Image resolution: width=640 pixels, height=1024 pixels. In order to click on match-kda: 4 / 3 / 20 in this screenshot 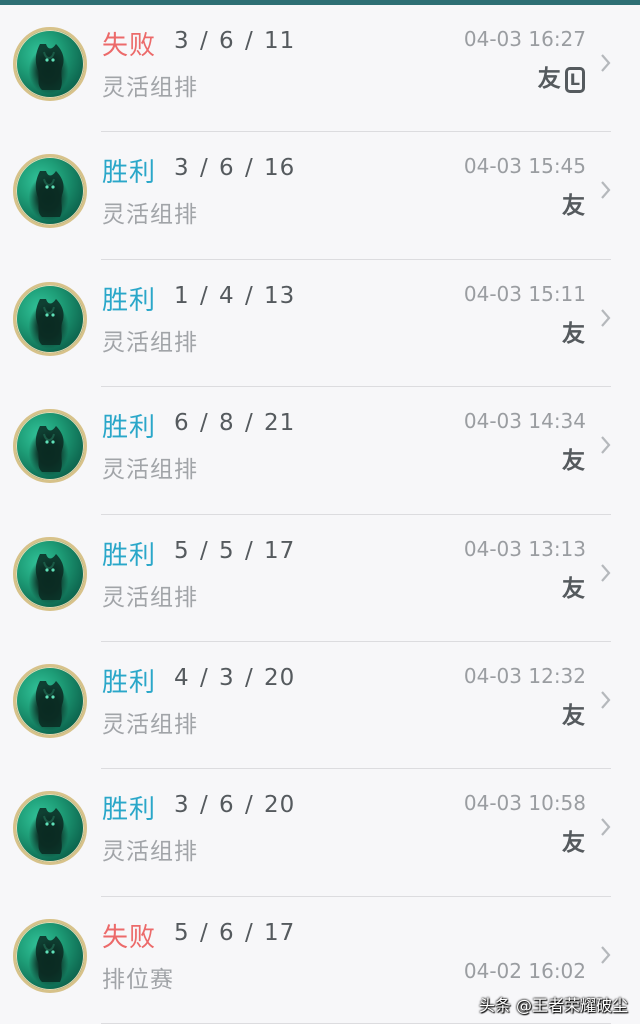, I will do `click(235, 677)`.